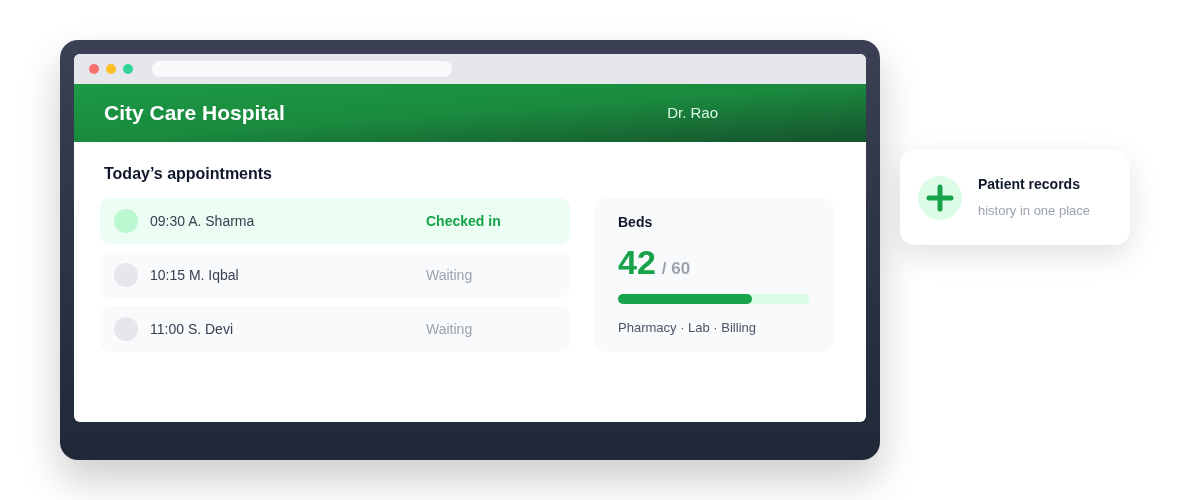  Describe the element at coordinates (202, 221) in the screenshot. I see `appointment-text: 09:30 A. Sharma` at that location.